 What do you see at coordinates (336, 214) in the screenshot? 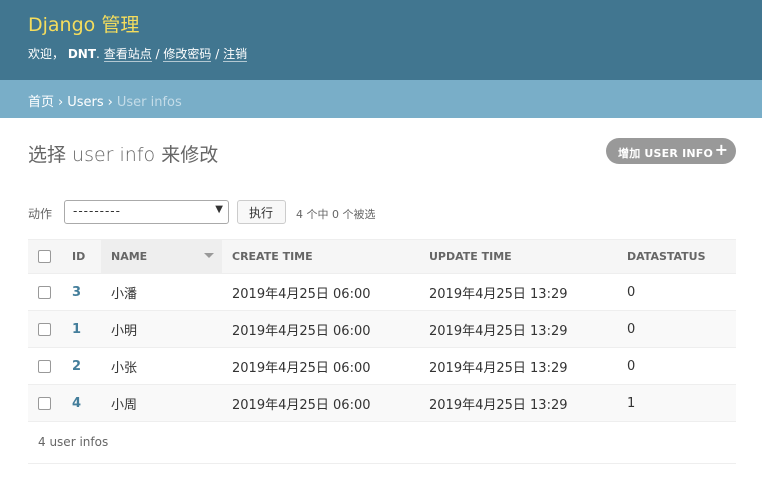
I see `selection-counter: 4 个中 0 个被选` at bounding box center [336, 214].